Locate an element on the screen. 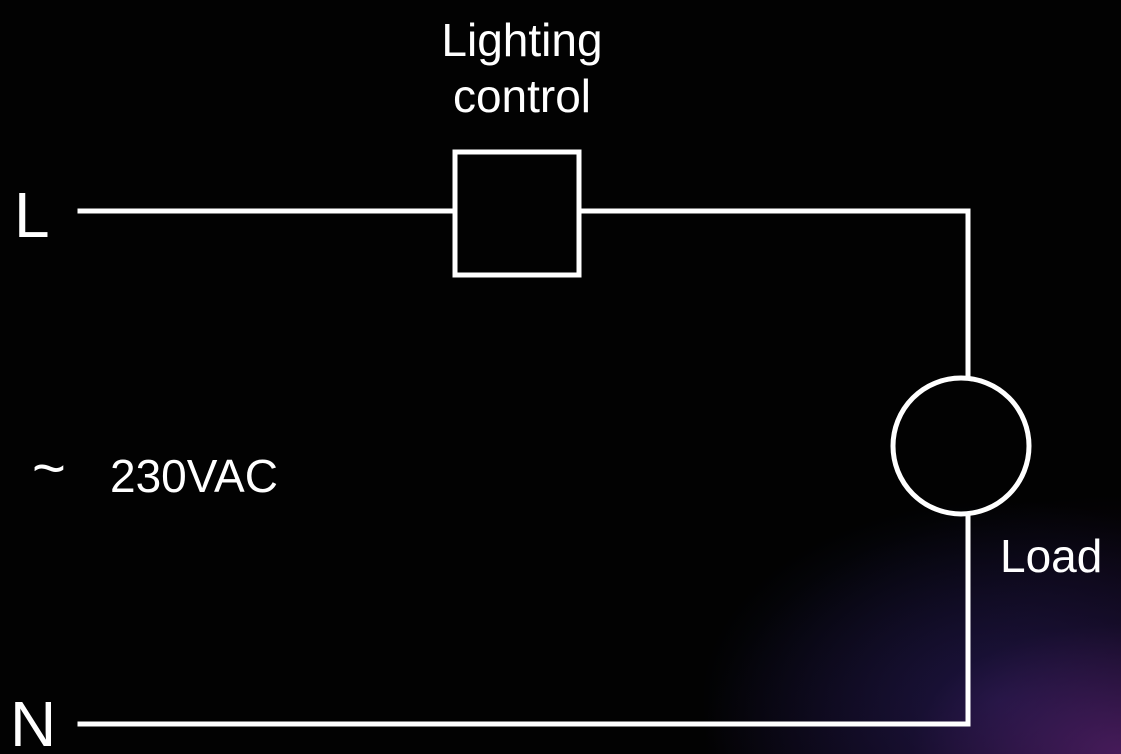  neutral-label: N is located at coordinates (33, 721).